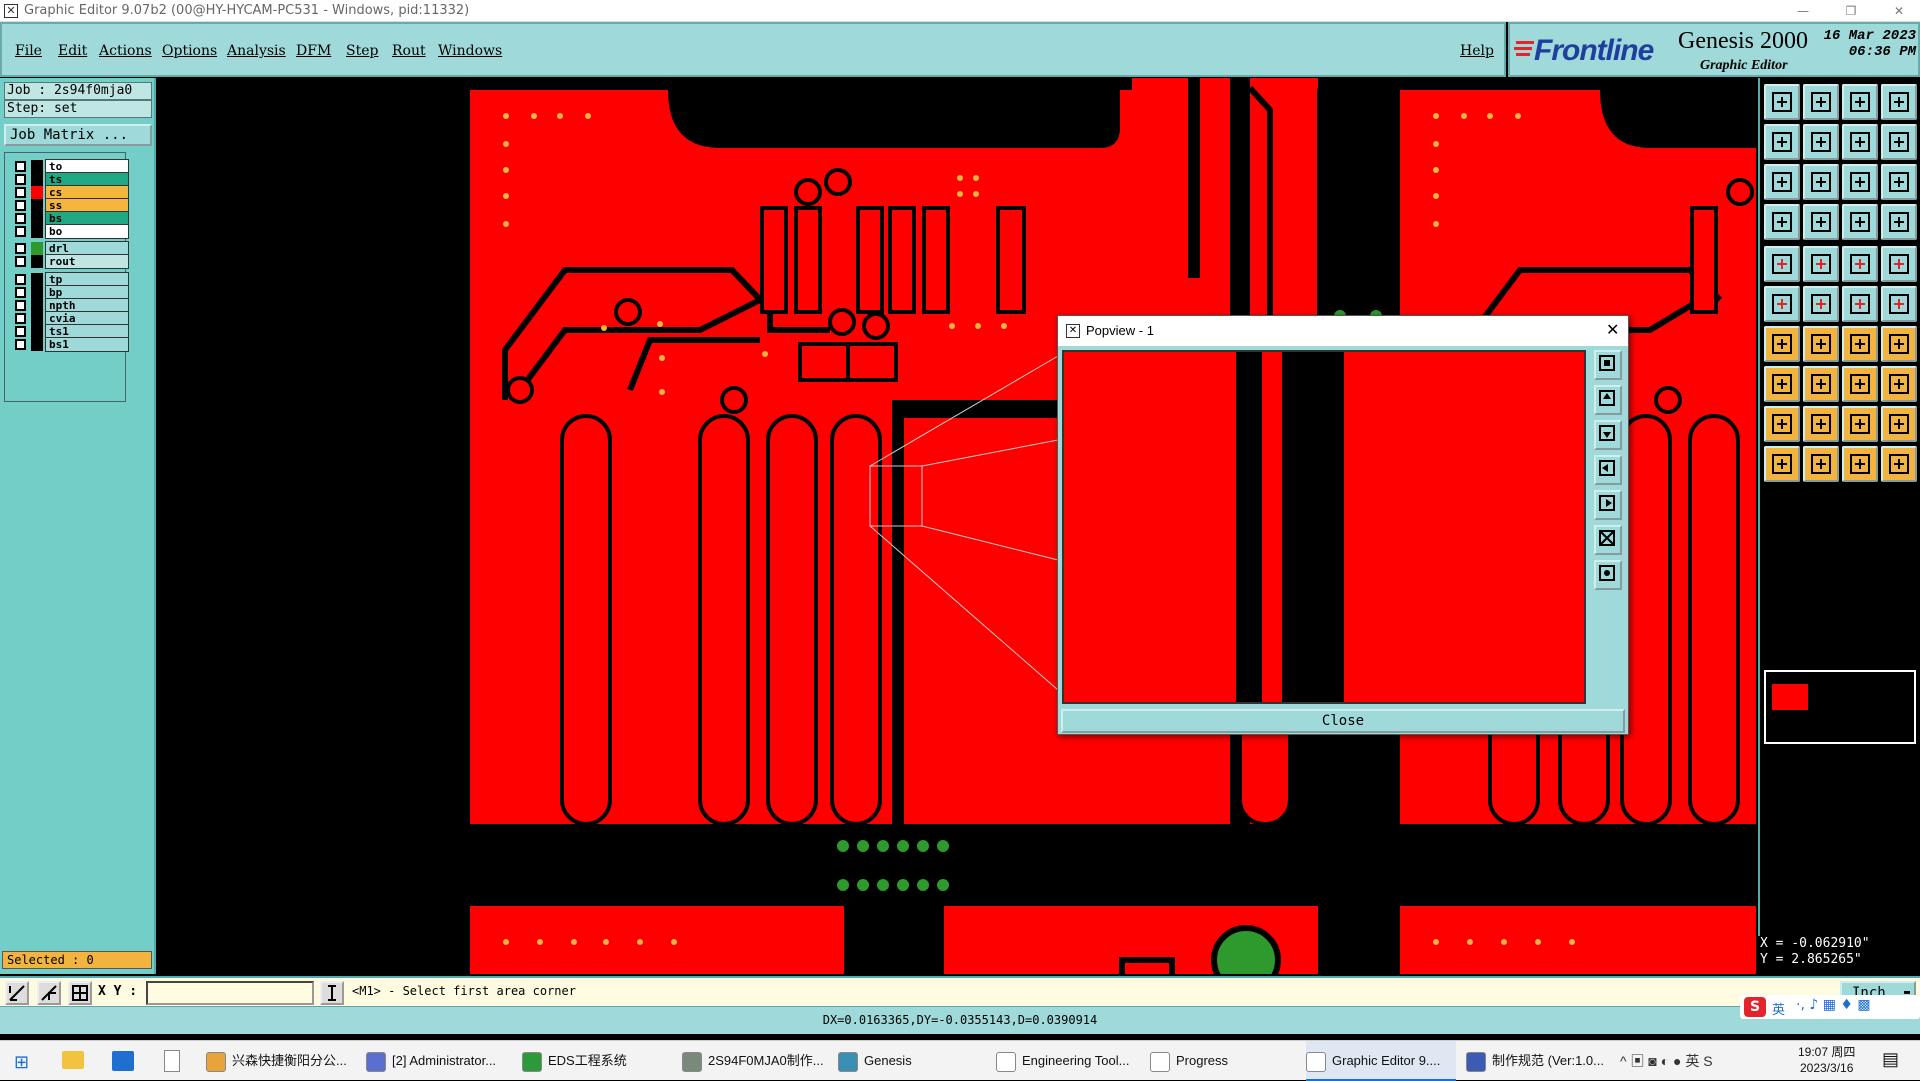 This screenshot has height=1081, width=1920. Describe the element at coordinates (1899, 384) in the screenshot. I see `snap-objects-icon` at that location.